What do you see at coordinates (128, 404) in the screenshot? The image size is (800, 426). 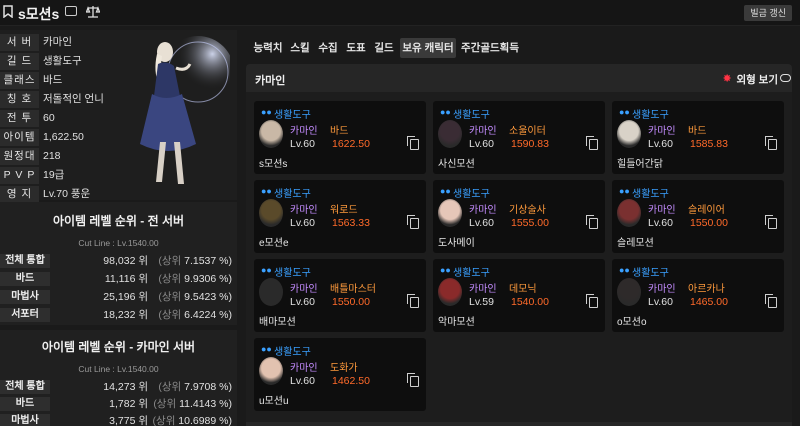 I see `rank-value: 1,782 위` at bounding box center [128, 404].